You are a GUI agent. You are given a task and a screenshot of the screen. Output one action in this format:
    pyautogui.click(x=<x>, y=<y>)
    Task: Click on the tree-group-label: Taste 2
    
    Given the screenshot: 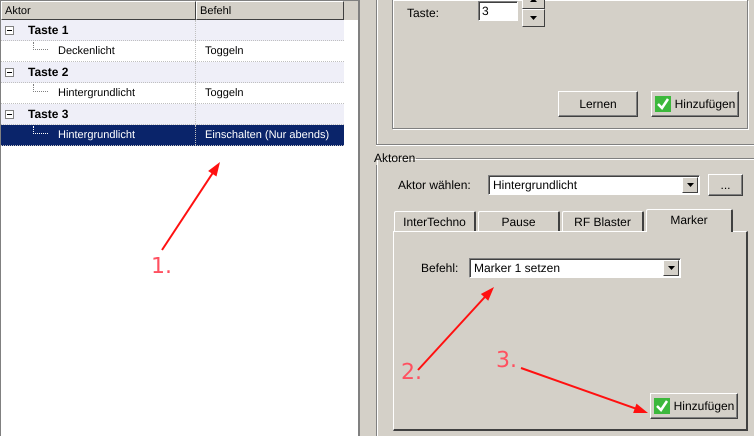 What is the action you would take?
    pyautogui.click(x=48, y=72)
    